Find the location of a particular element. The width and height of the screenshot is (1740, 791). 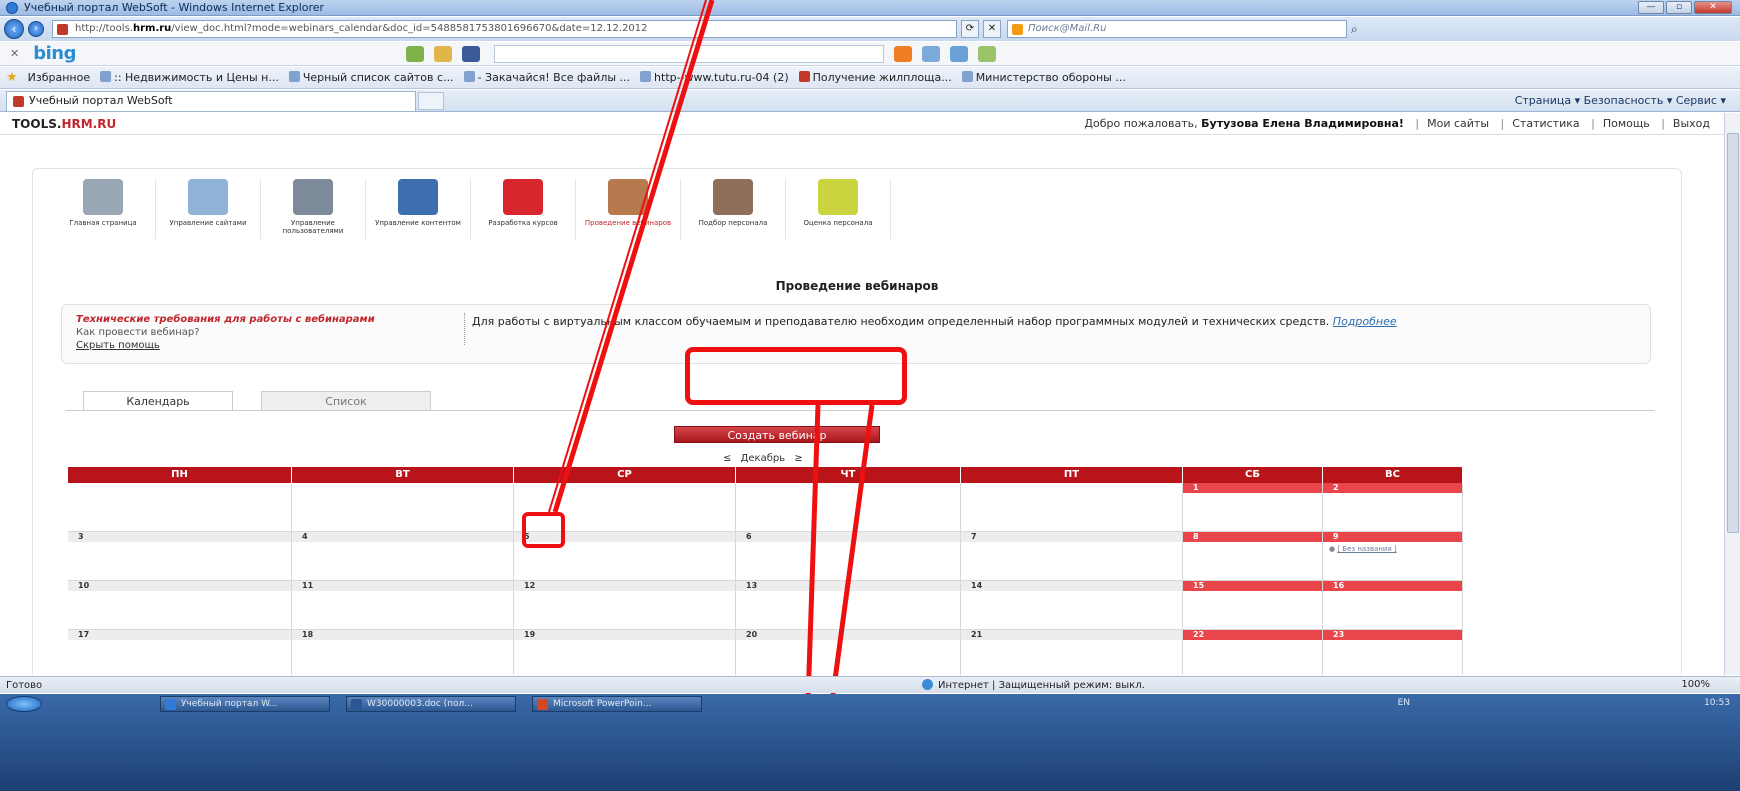

next-month-button: ≥ is located at coordinates (798, 458).